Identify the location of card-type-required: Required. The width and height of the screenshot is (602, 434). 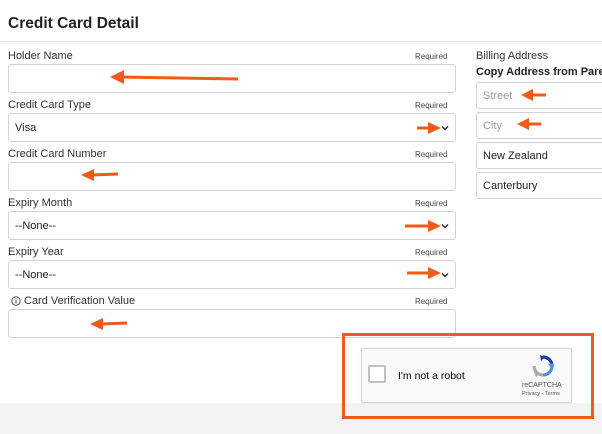
(431, 105).